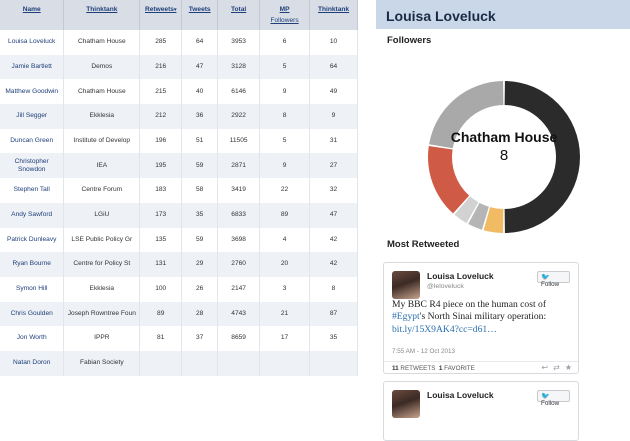 The height and width of the screenshot is (441, 630). What do you see at coordinates (423, 351) in the screenshot?
I see `tweet-timestamp: 7:55 AM - 12 Oct 2013` at bounding box center [423, 351].